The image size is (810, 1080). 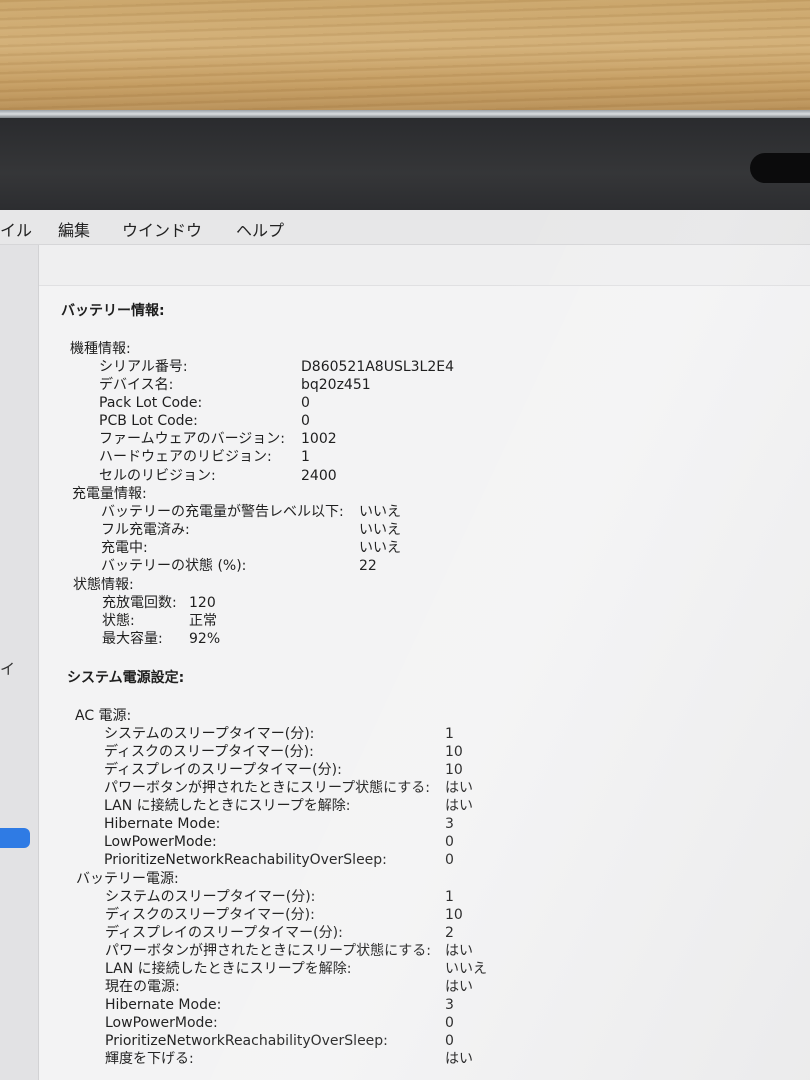 I want to click on battery-power-label: パワーボタンが押されたときにスリープ状態にする:, so click(x=268, y=951).